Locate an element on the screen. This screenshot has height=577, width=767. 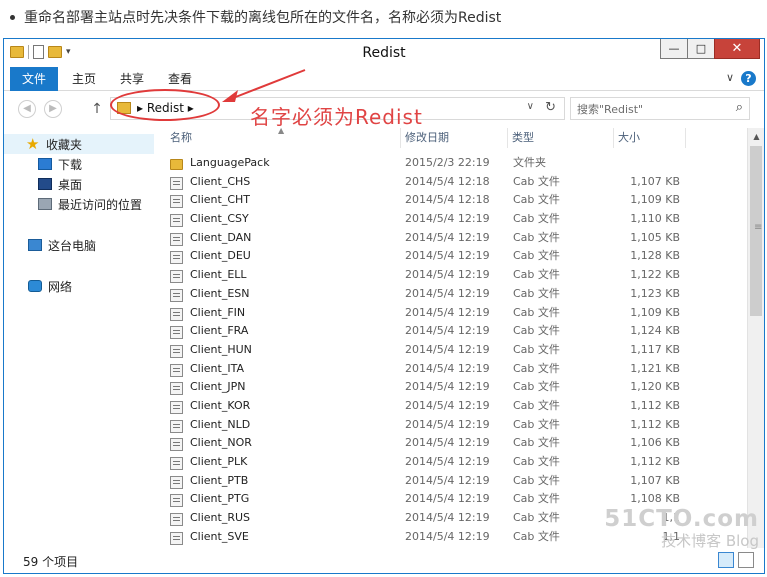
table-row: Client_FIN 2014/5/4 12:19 Cab 文件 1,109 KB is located at coordinates (449, 313).